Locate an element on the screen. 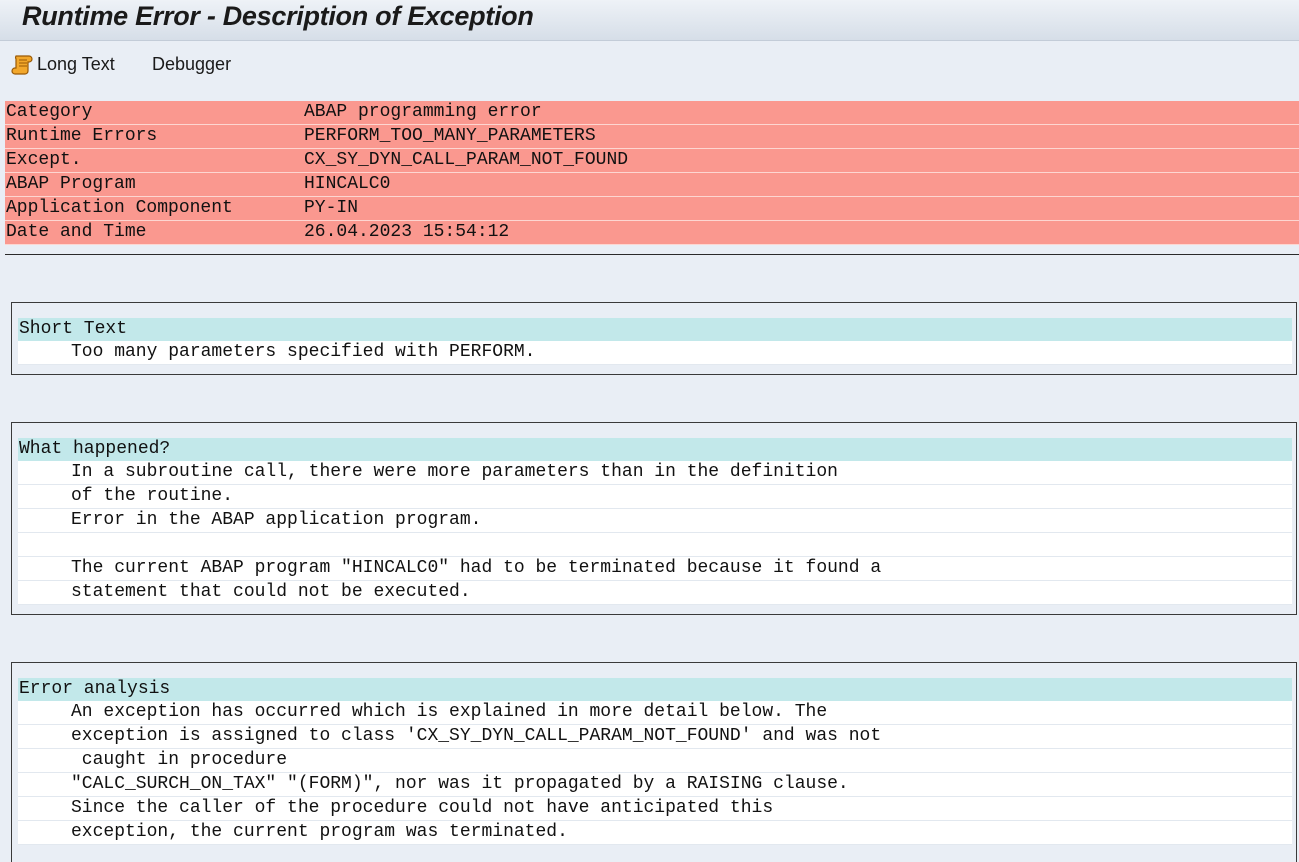  section-heading: What happened? is located at coordinates (655, 449).